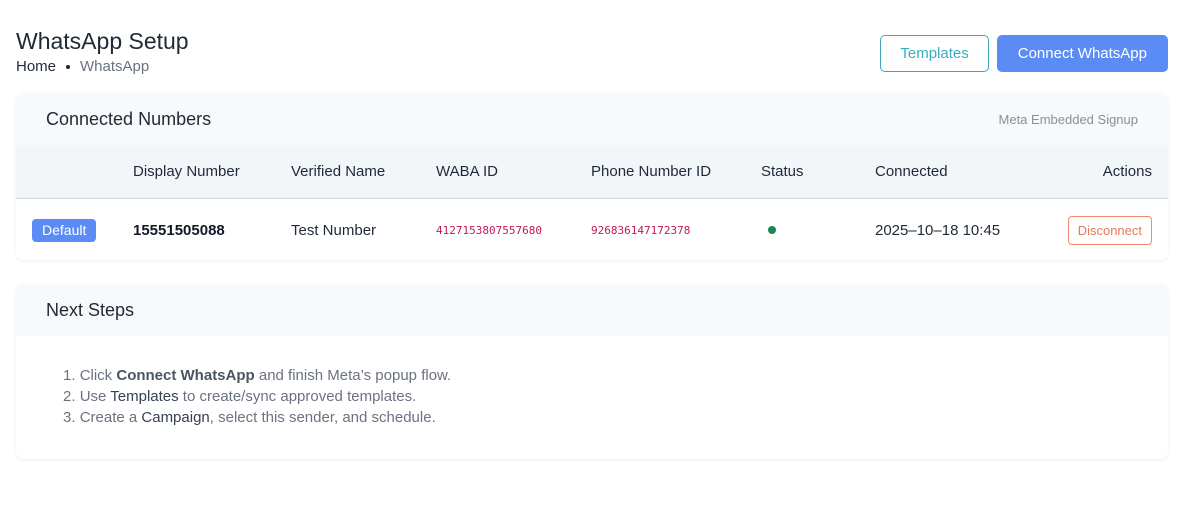 The width and height of the screenshot is (1194, 510). What do you see at coordinates (102, 41) in the screenshot?
I see `page-title: WhatsApp Setup` at bounding box center [102, 41].